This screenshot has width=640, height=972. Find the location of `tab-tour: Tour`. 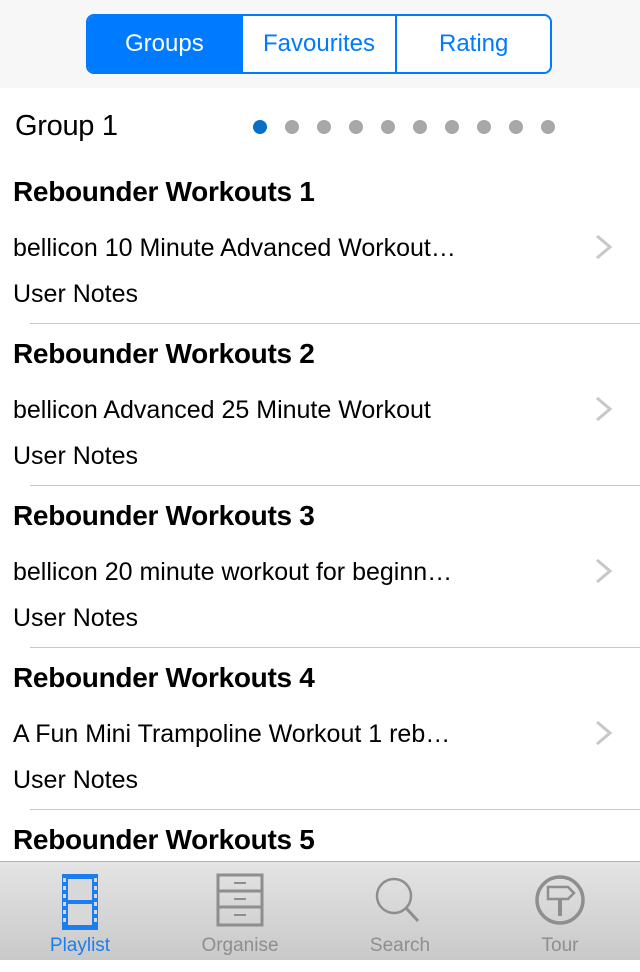

tab-tour: Tour is located at coordinates (560, 911).